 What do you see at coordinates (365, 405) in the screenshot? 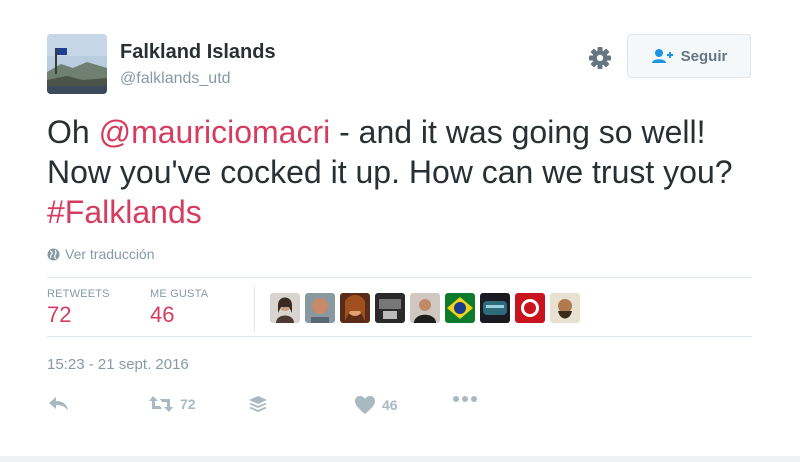
I see `heart-icon` at bounding box center [365, 405].